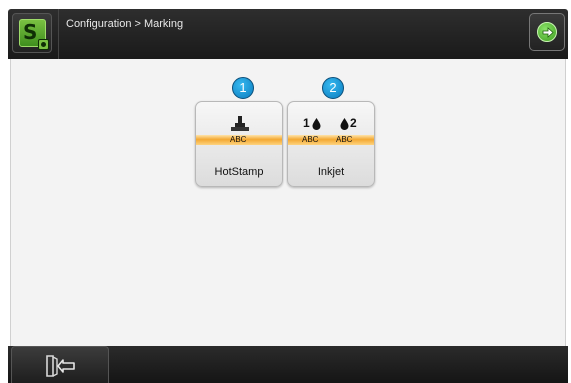 The height and width of the screenshot is (383, 571). I want to click on stamp-icon, so click(240, 123).